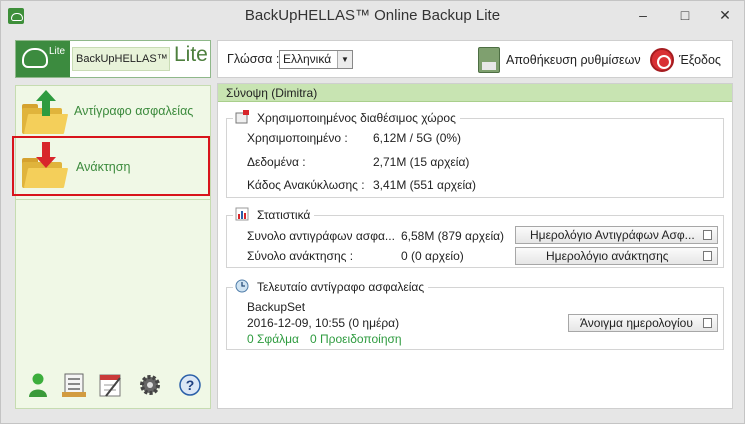  I want to click on statistics-title-wrap: Στατιστικά, so click(274, 214).